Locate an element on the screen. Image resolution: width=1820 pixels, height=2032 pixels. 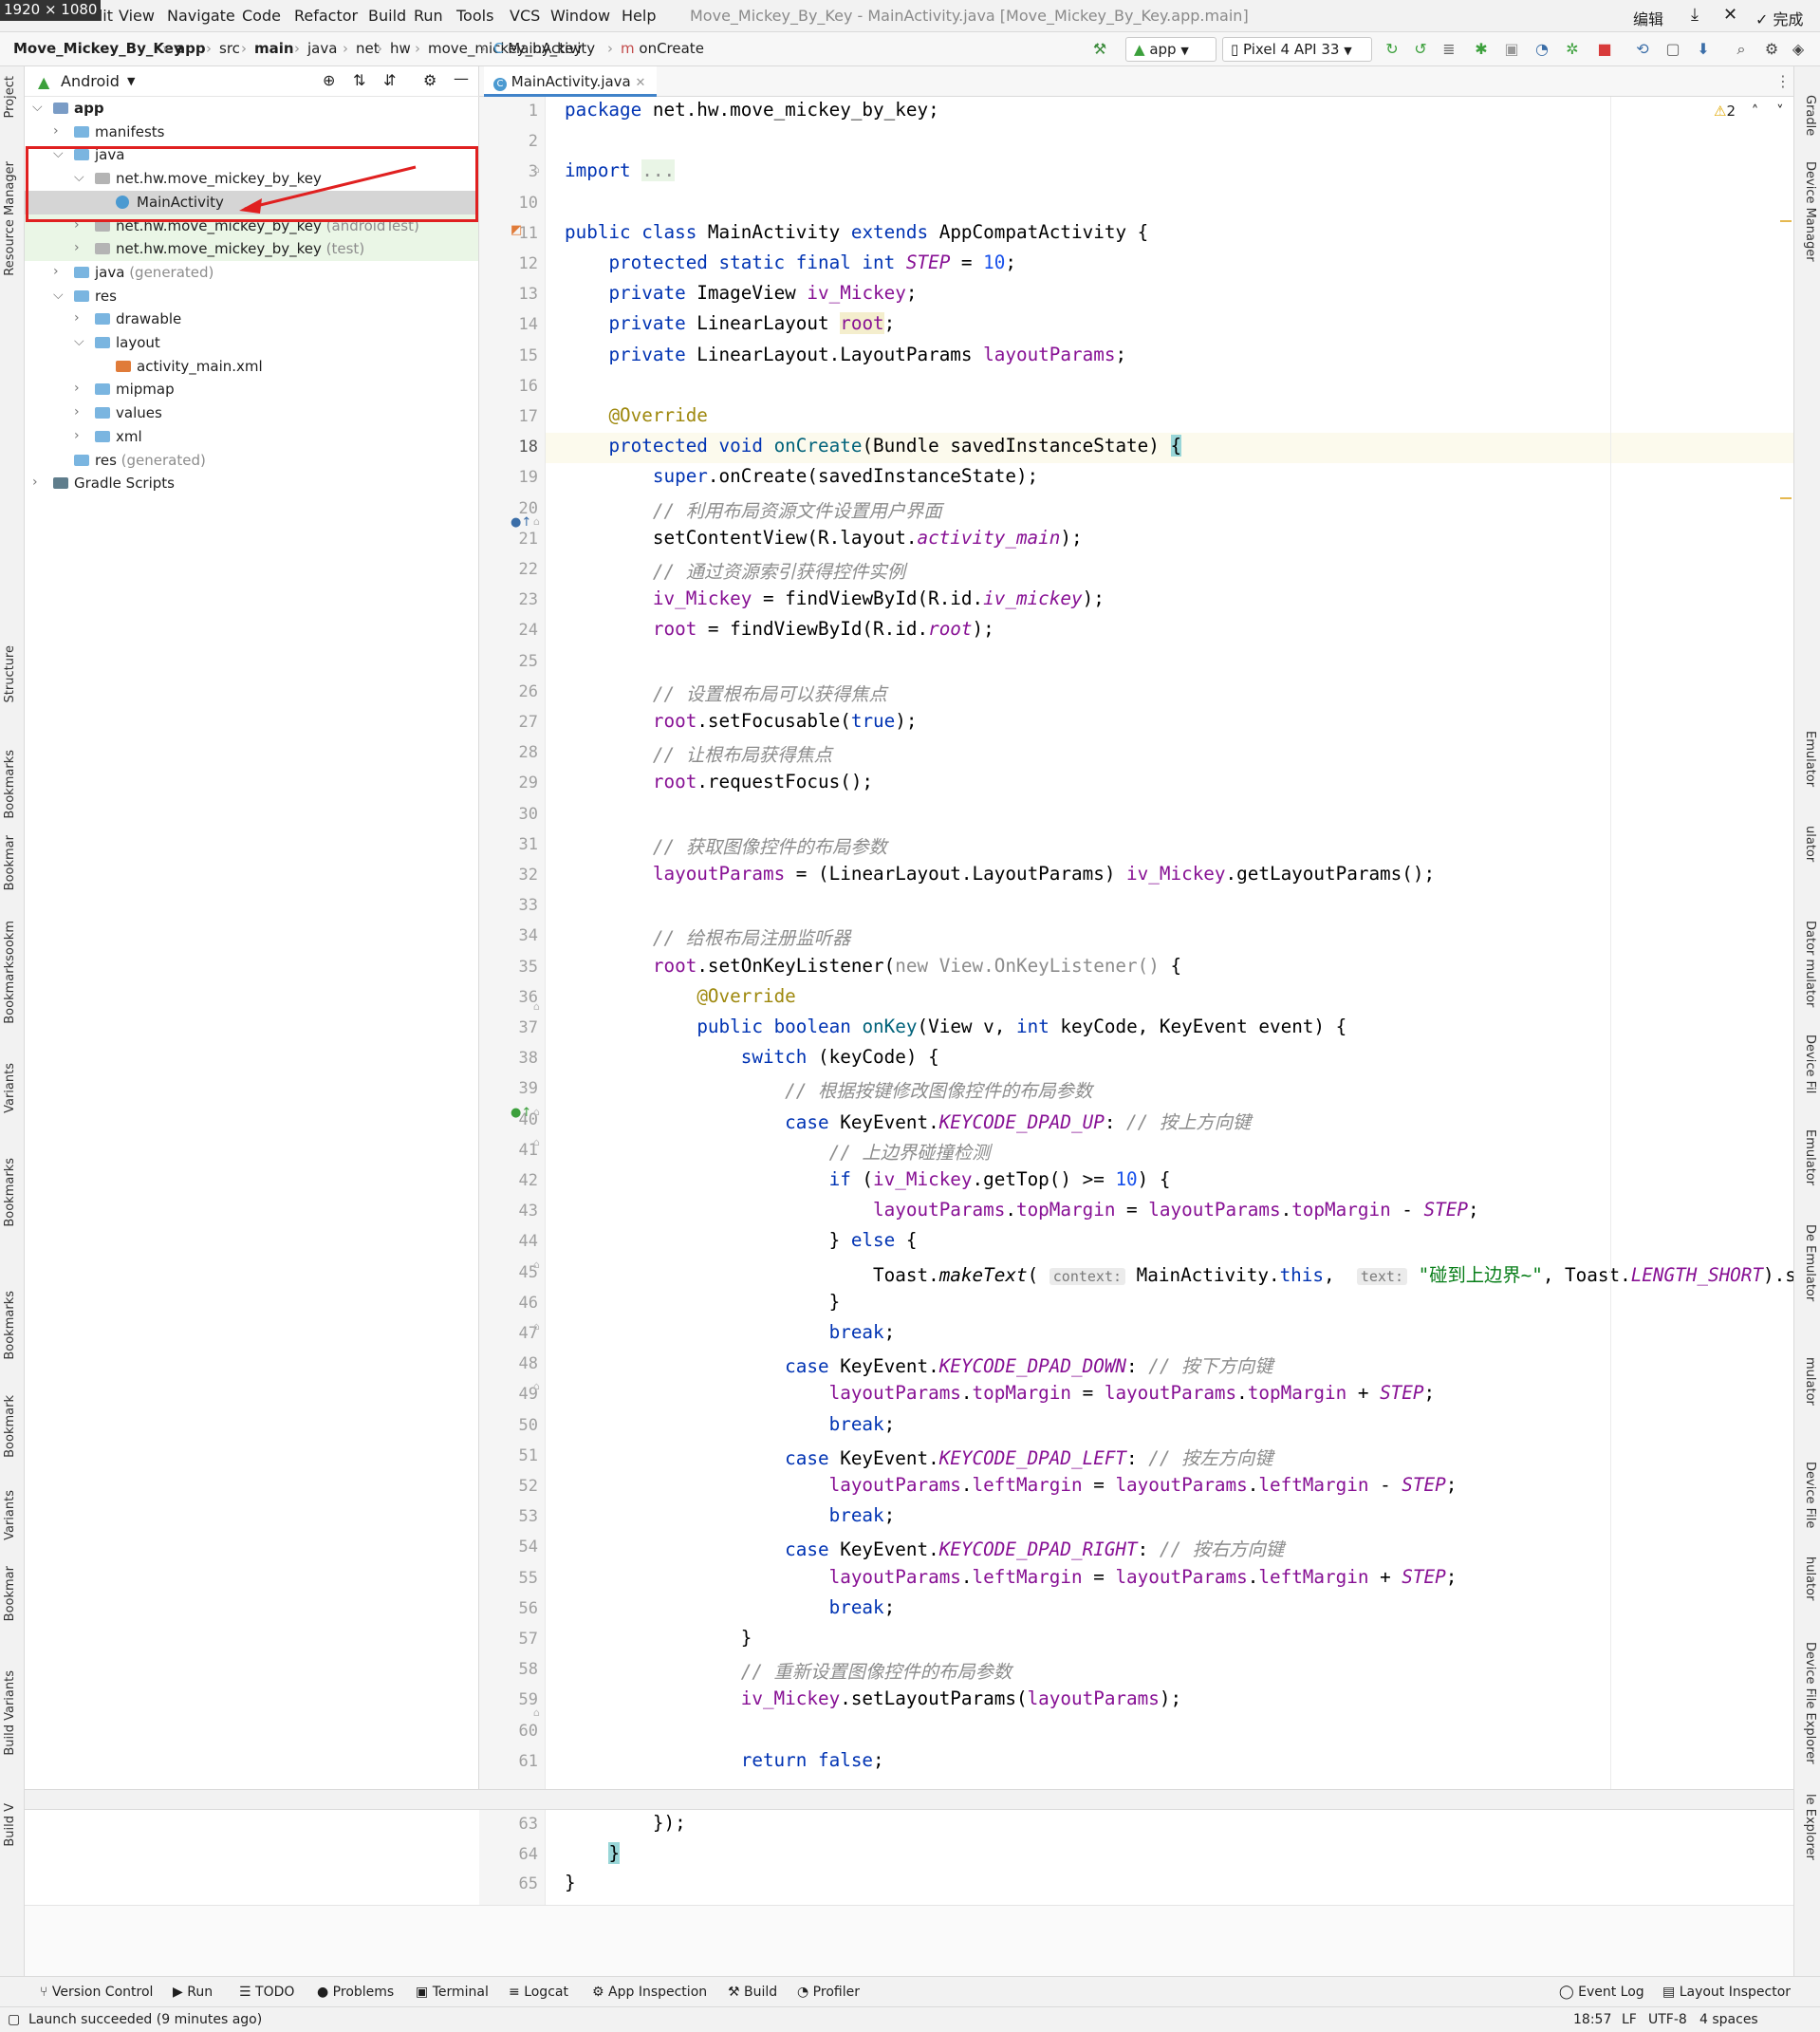
chevron-down-icon: ˅ is located at coordinates (1780, 111).